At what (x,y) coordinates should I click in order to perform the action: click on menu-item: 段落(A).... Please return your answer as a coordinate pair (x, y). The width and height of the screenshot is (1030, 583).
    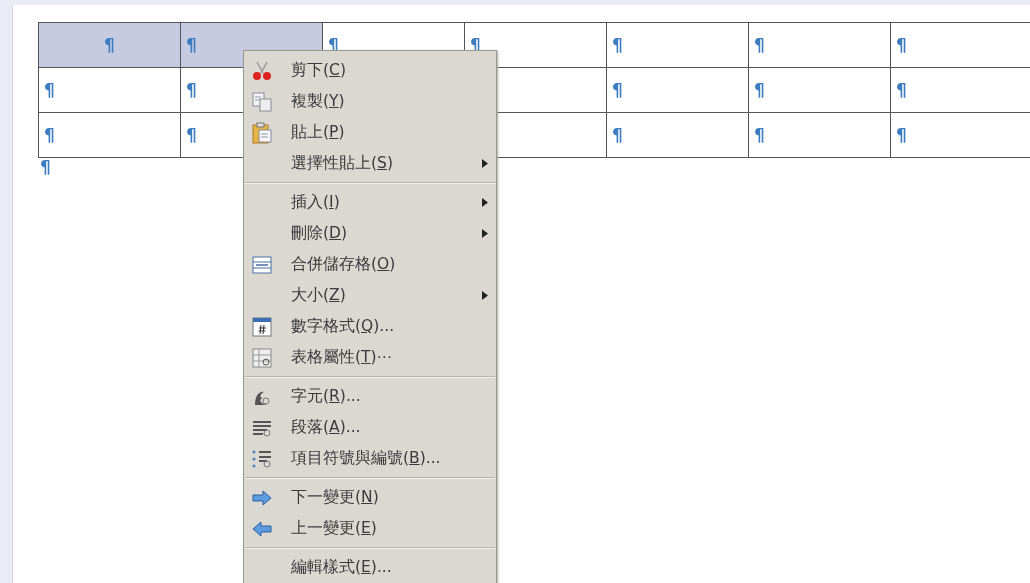
    Looking at the image, I should click on (370, 427).